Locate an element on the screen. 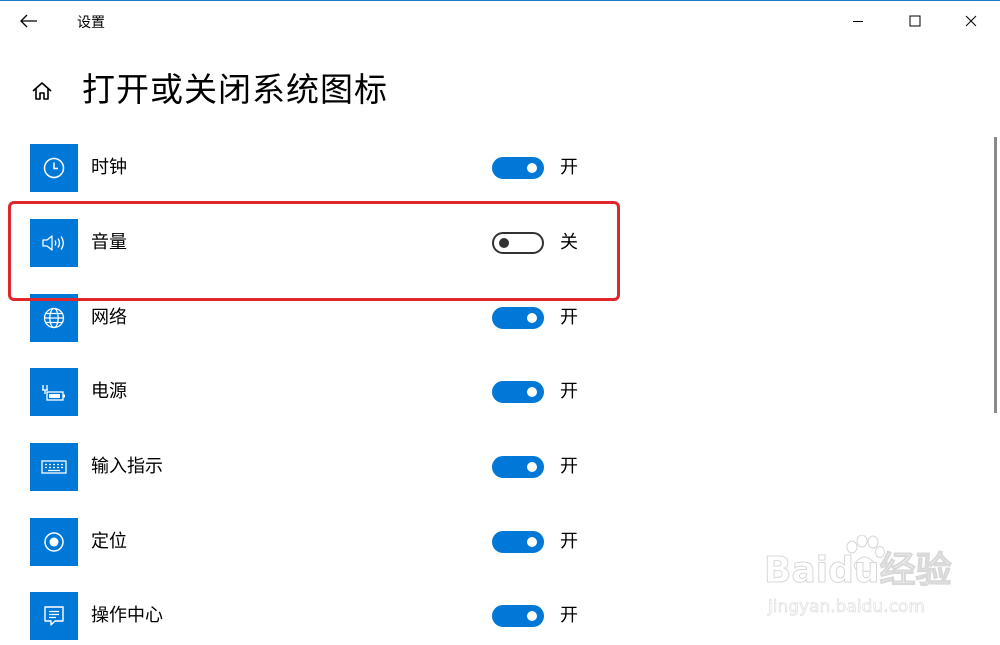 The image size is (1000, 645). list-item-network: 网络 开 is located at coordinates (330, 318).